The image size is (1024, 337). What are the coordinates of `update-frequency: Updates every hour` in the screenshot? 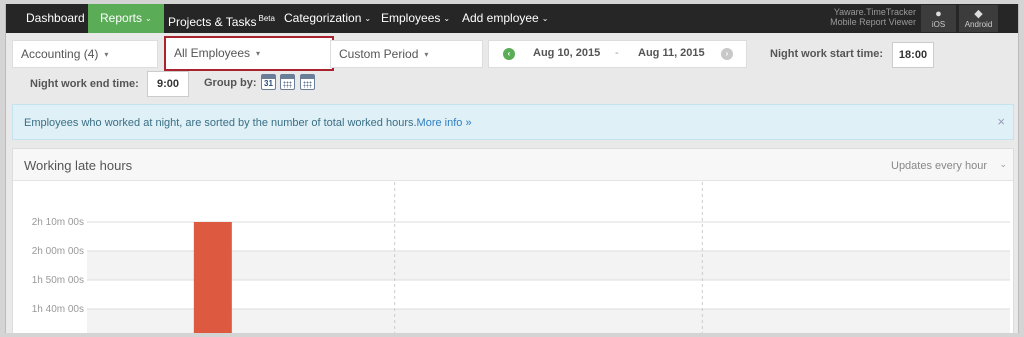 It's located at (939, 166).